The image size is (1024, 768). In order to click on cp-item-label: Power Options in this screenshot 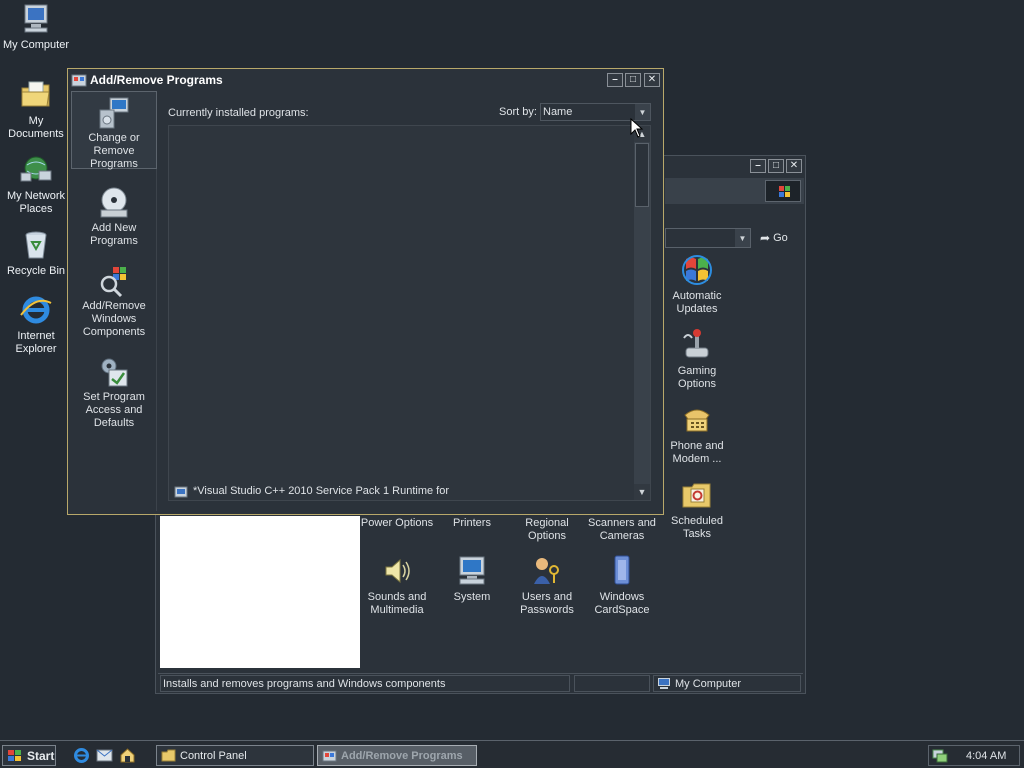, I will do `click(397, 523)`.